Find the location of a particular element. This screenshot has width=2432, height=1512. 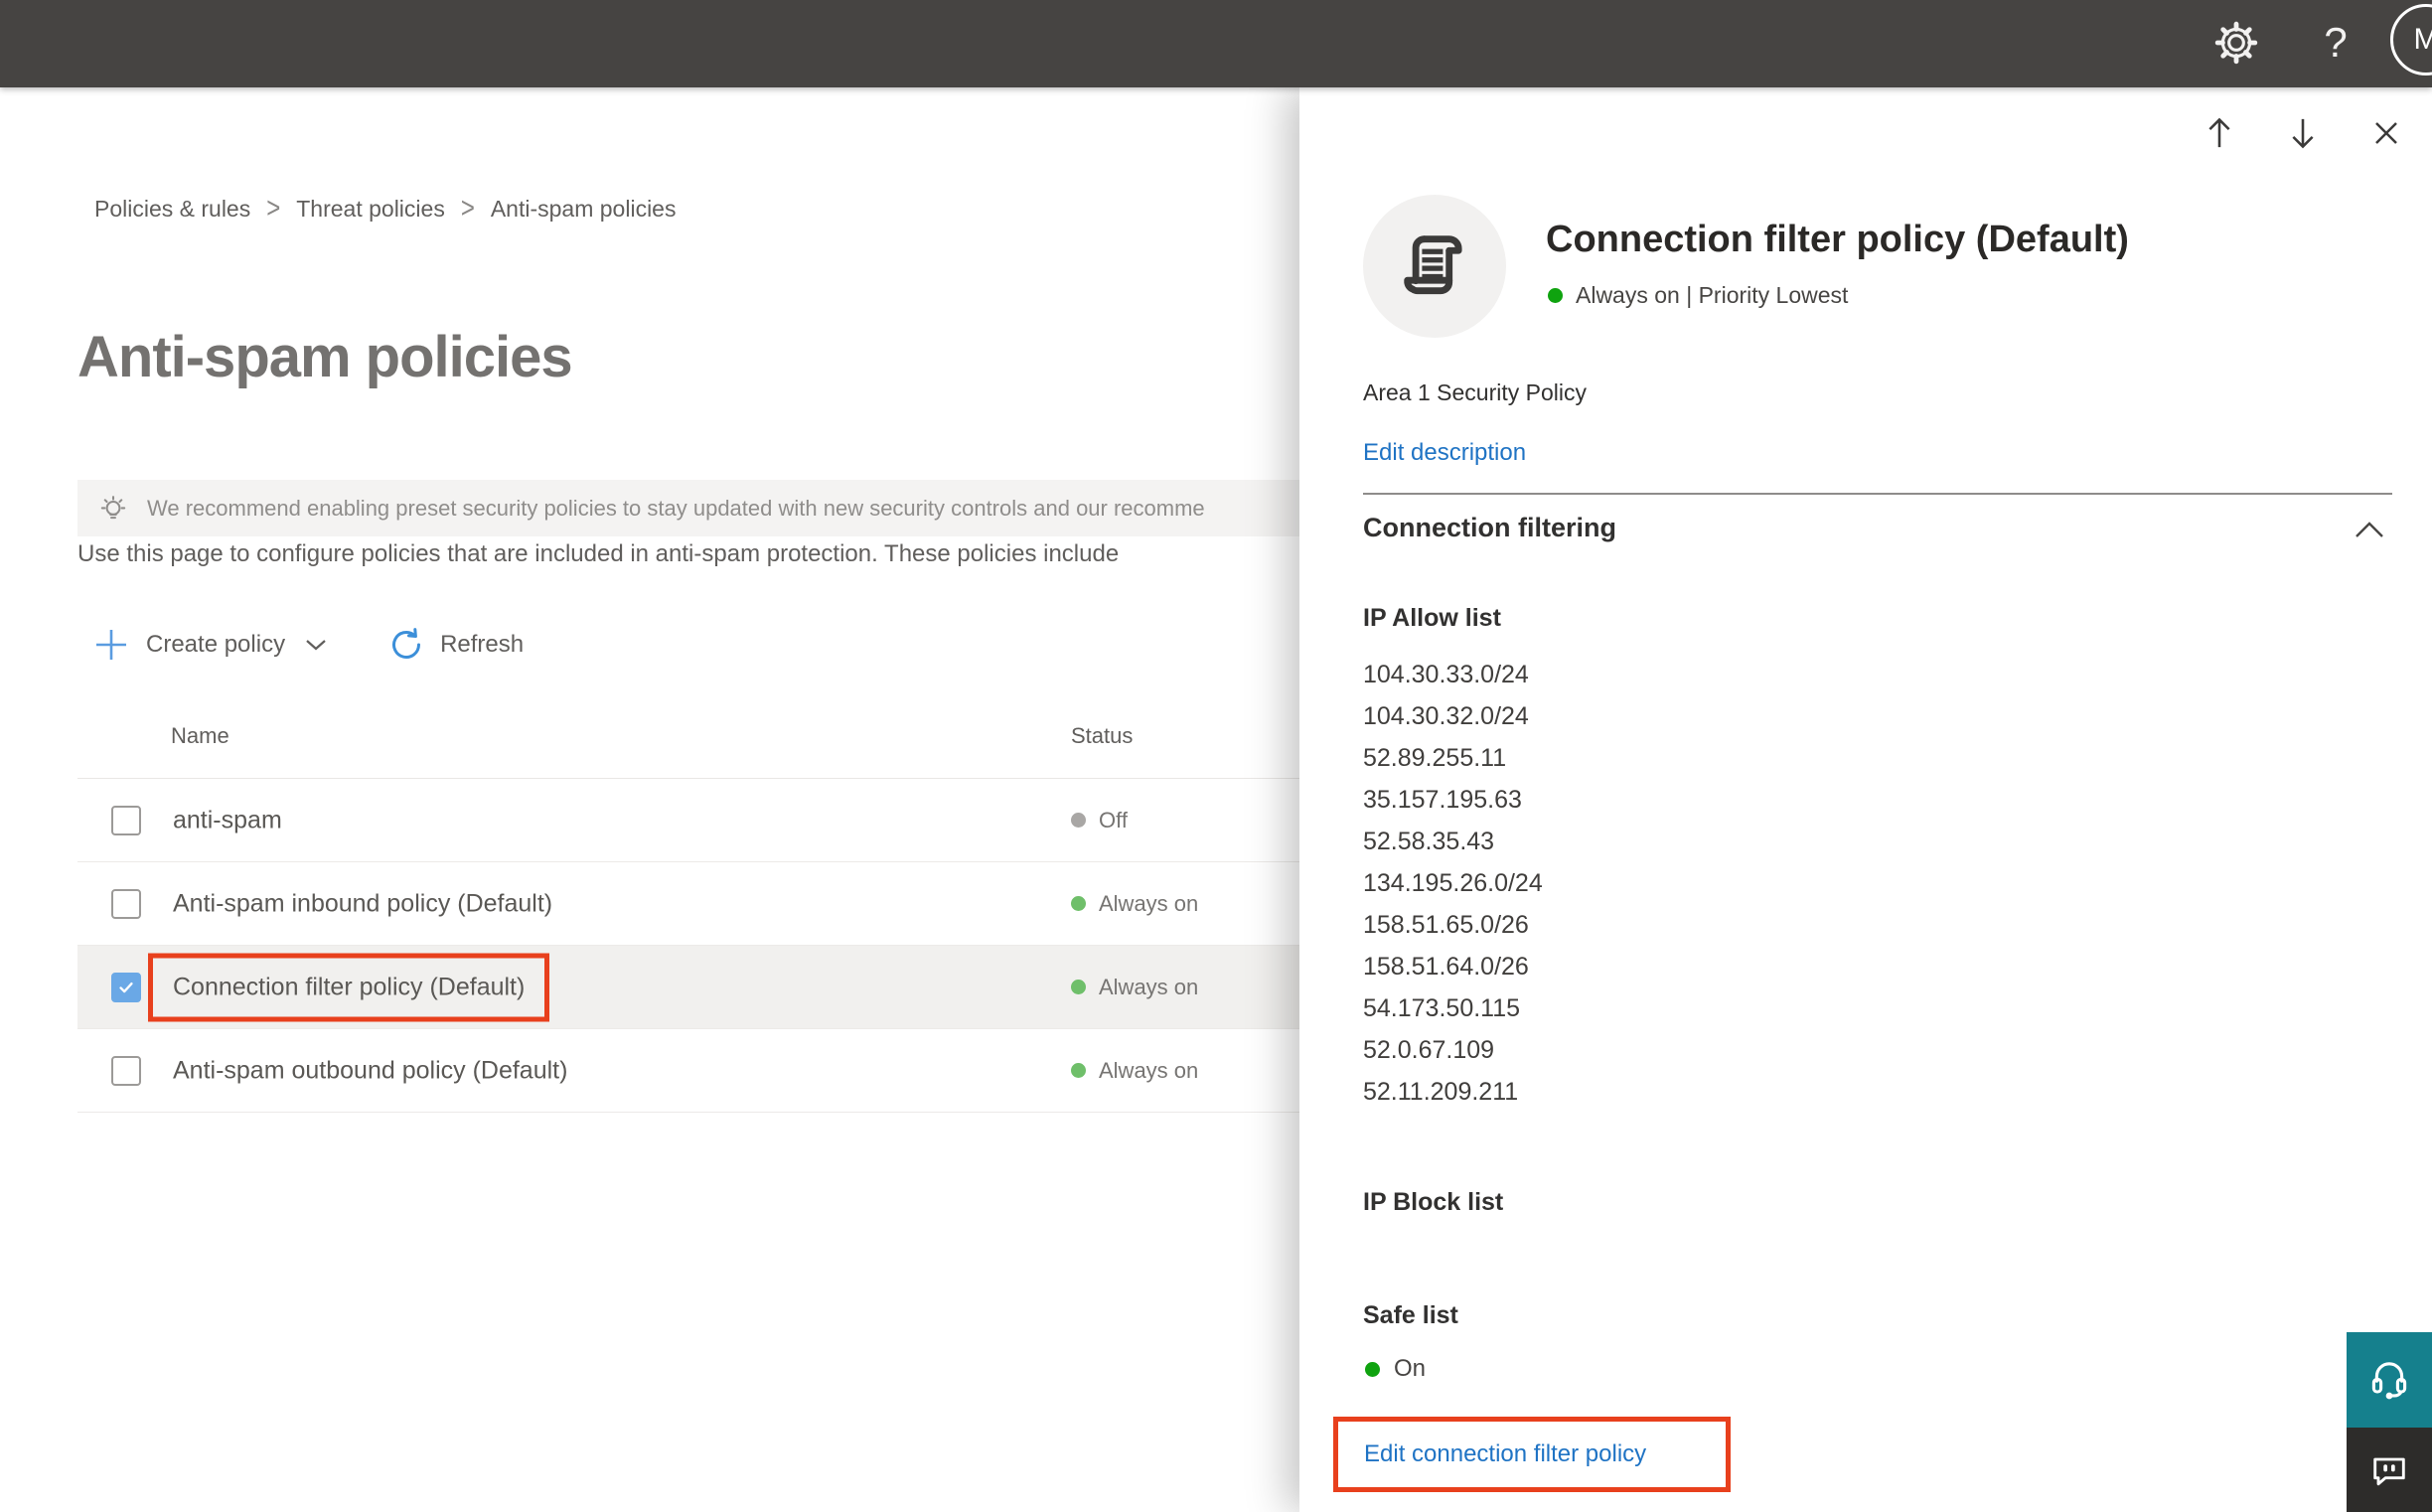

edit-policy-highlight-box: Edit connection filter policy is located at coordinates (1532, 1454).